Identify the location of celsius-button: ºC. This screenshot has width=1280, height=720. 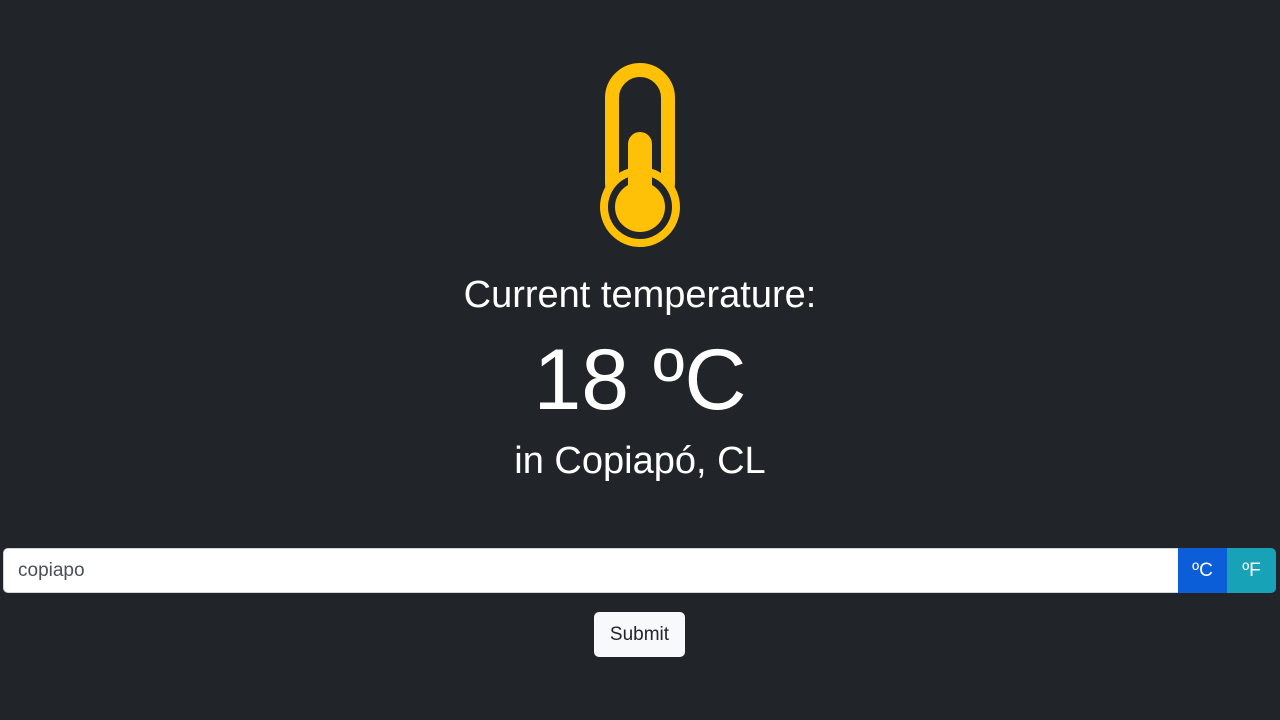
(1202, 570).